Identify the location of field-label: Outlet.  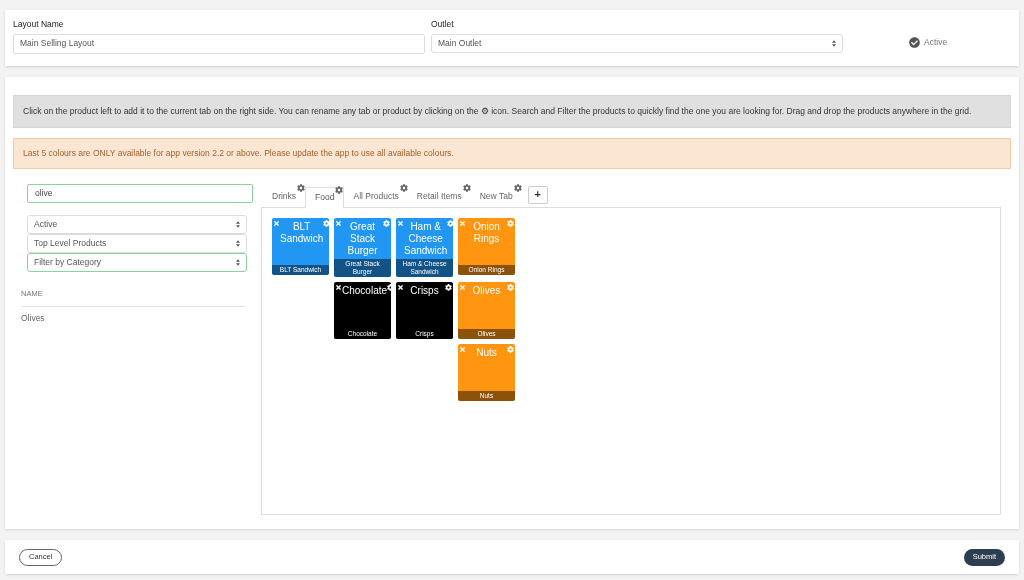
(443, 24).